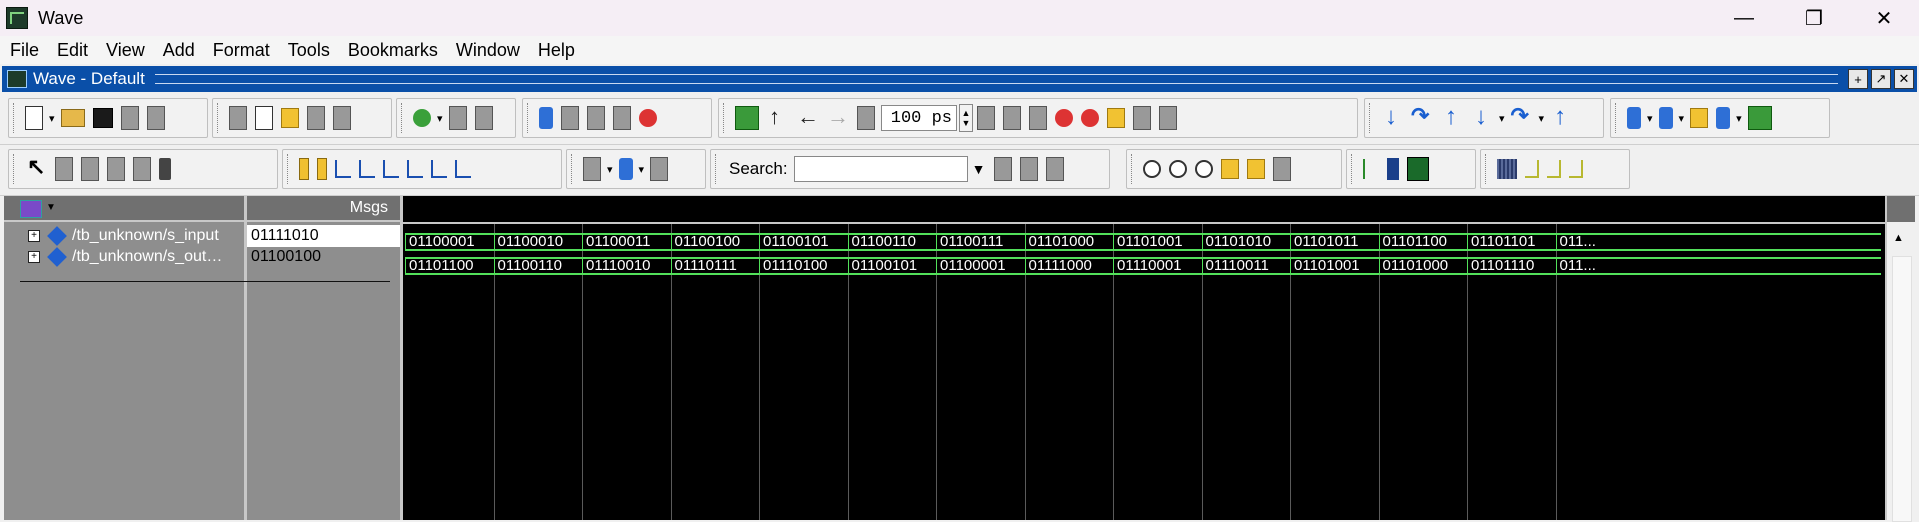 The height and width of the screenshot is (522, 1919). Describe the element at coordinates (393, 50) in the screenshot. I see `menu-bookmarks: Bookmarks` at that location.